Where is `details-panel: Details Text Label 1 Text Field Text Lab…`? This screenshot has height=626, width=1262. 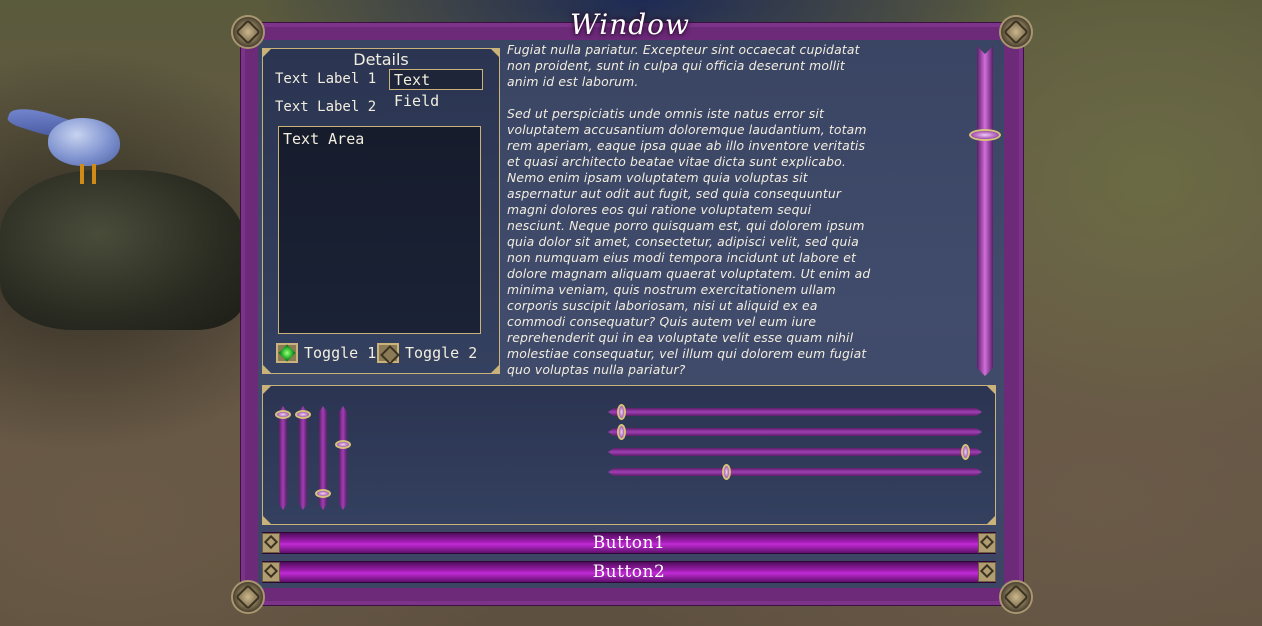
details-panel: Details Text Label 1 Text Field Text Lab… is located at coordinates (381, 211).